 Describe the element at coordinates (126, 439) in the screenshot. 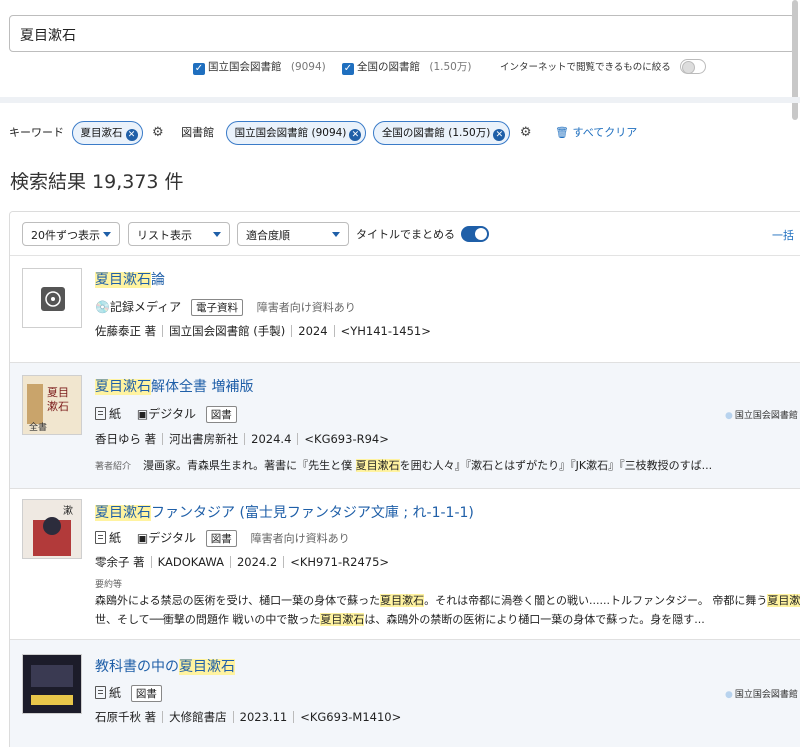

I see `author: 香日ゆら 著` at that location.